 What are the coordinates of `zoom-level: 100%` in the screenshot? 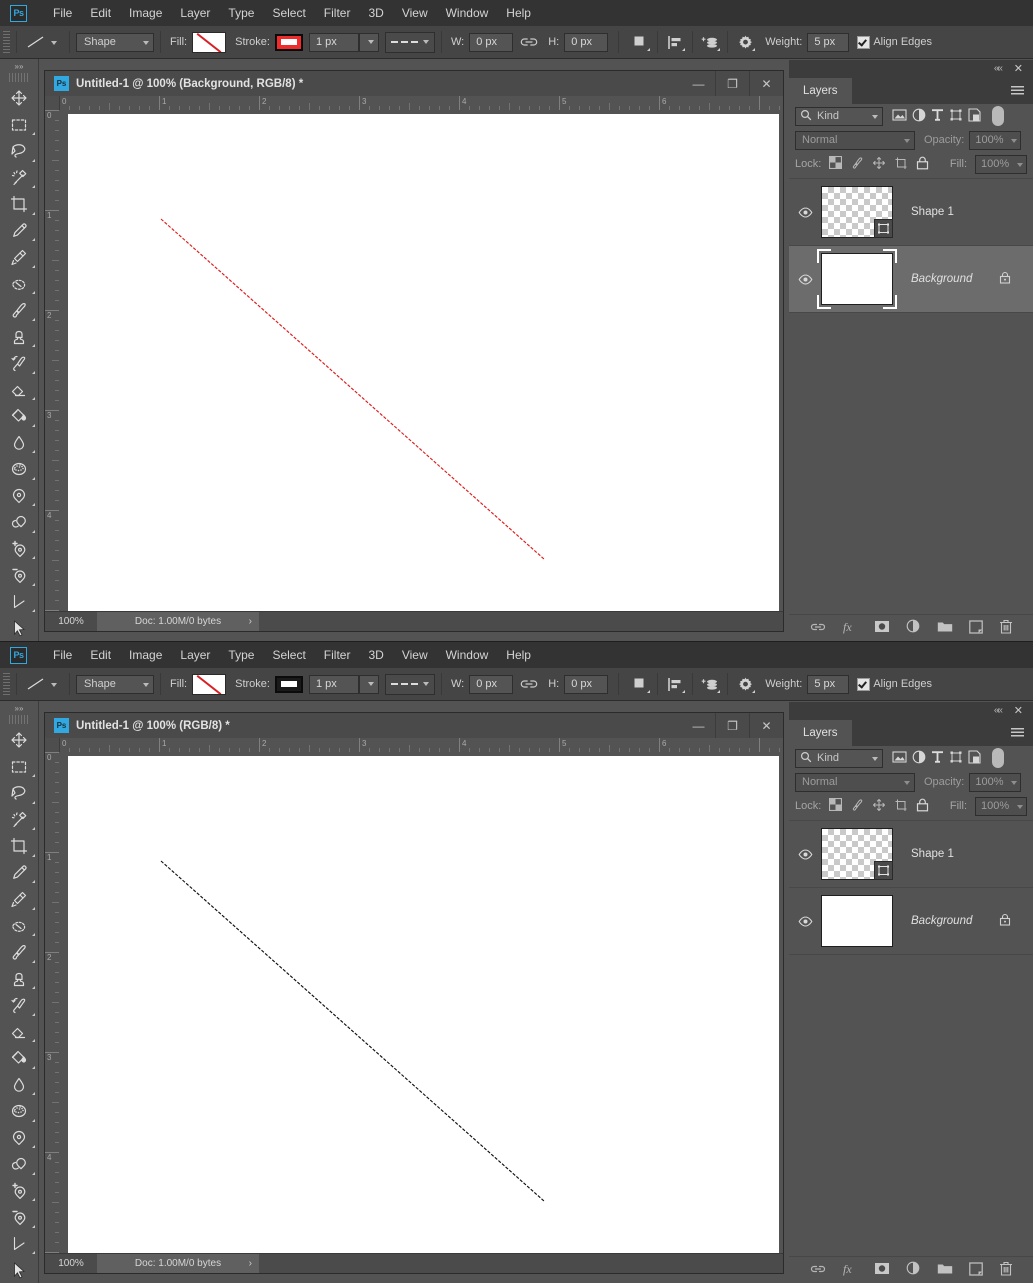 It's located at (71, 621).